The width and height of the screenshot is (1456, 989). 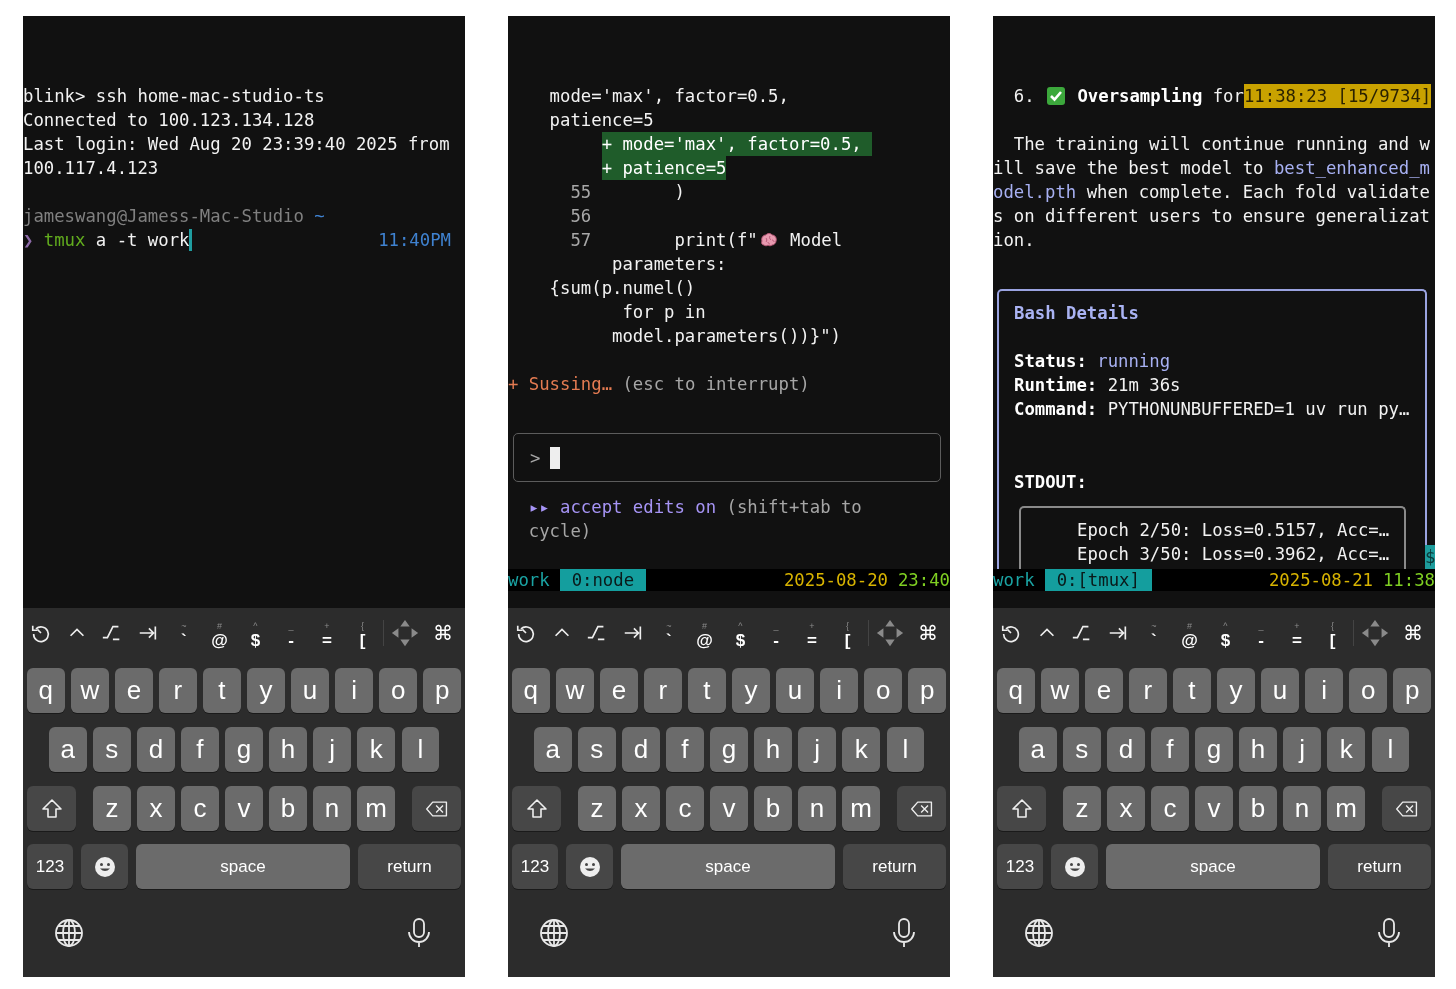 I want to click on input-field: >, so click(x=727, y=457).